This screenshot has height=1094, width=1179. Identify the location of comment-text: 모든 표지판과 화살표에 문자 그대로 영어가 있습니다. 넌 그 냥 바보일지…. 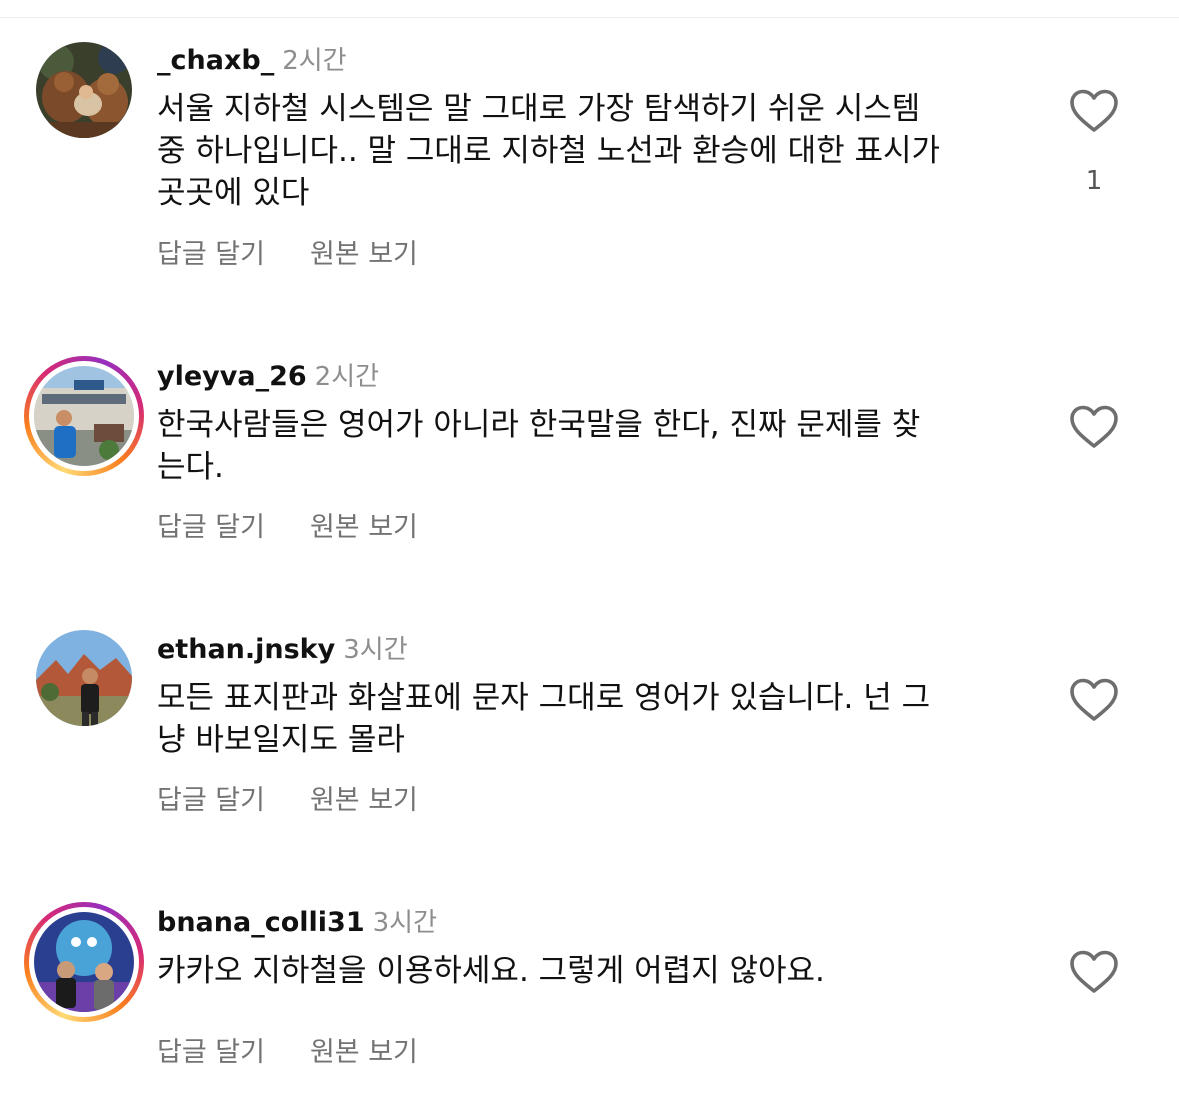
(544, 719).